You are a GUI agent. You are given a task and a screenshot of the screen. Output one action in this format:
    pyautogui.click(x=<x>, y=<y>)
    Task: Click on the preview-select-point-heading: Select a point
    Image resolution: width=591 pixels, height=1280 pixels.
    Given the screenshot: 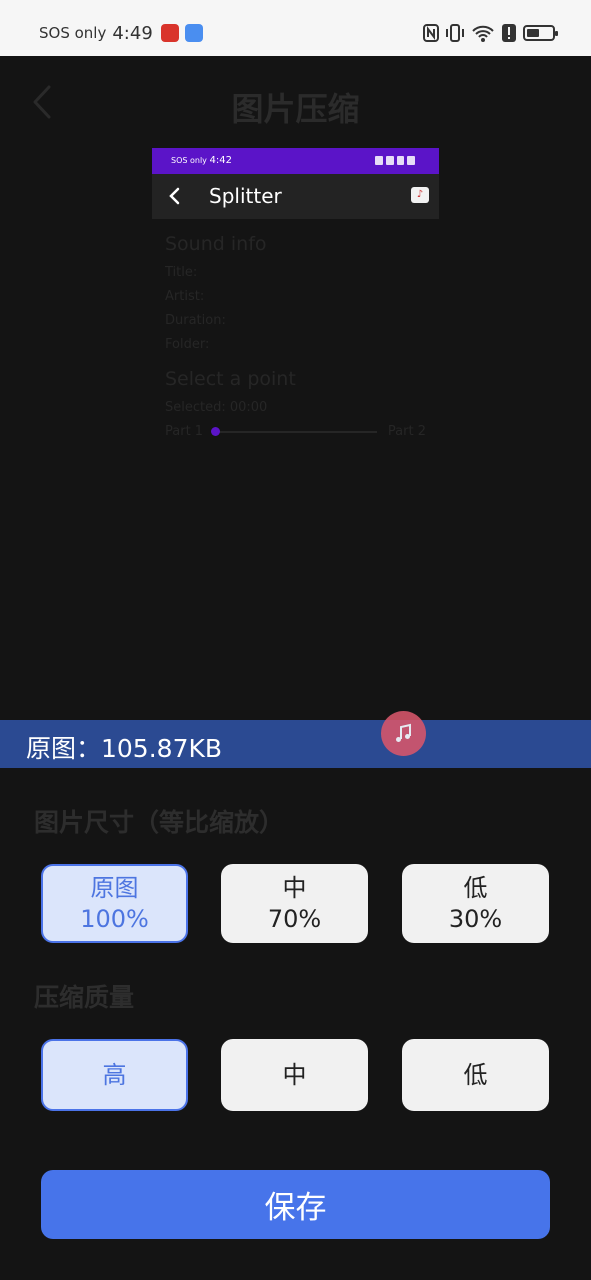 What is the action you would take?
    pyautogui.click(x=230, y=379)
    